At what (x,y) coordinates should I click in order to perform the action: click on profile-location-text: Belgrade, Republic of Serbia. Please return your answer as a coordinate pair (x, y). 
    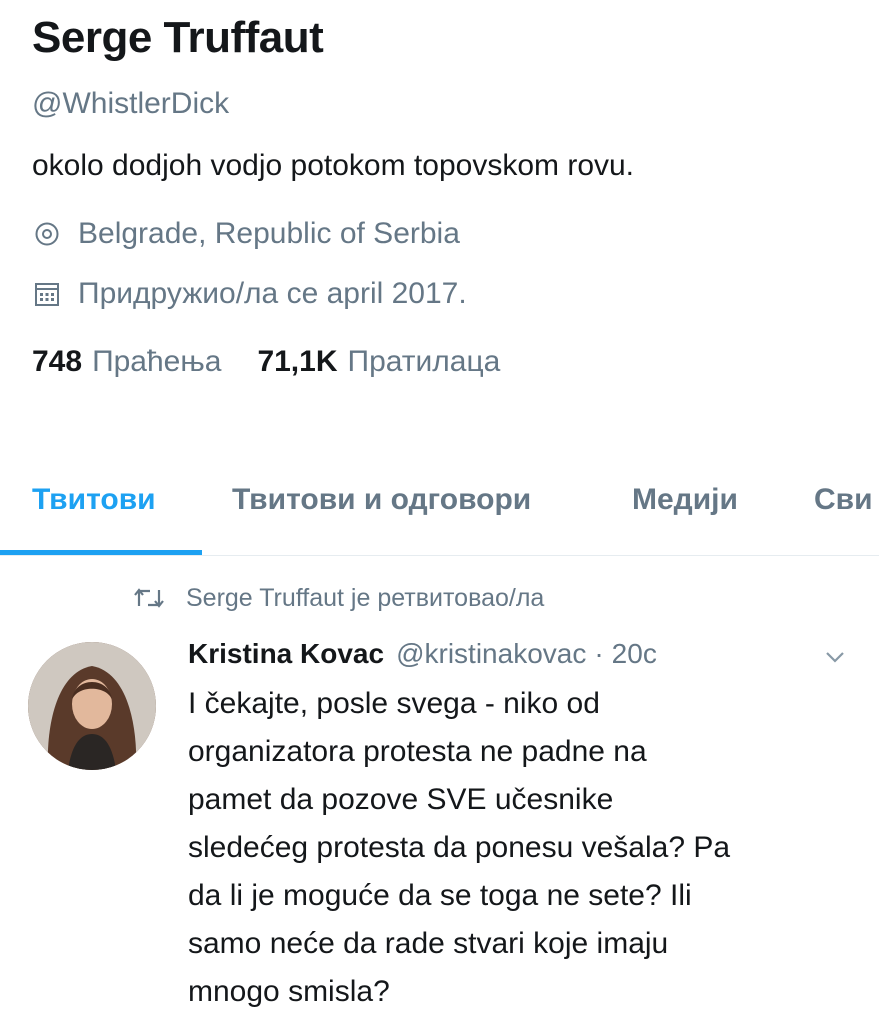
    Looking at the image, I should click on (269, 233).